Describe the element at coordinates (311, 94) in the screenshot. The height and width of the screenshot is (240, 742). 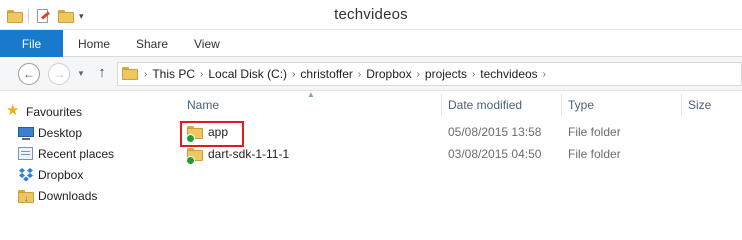
I see `sort-ascending-icon: ▲` at that location.